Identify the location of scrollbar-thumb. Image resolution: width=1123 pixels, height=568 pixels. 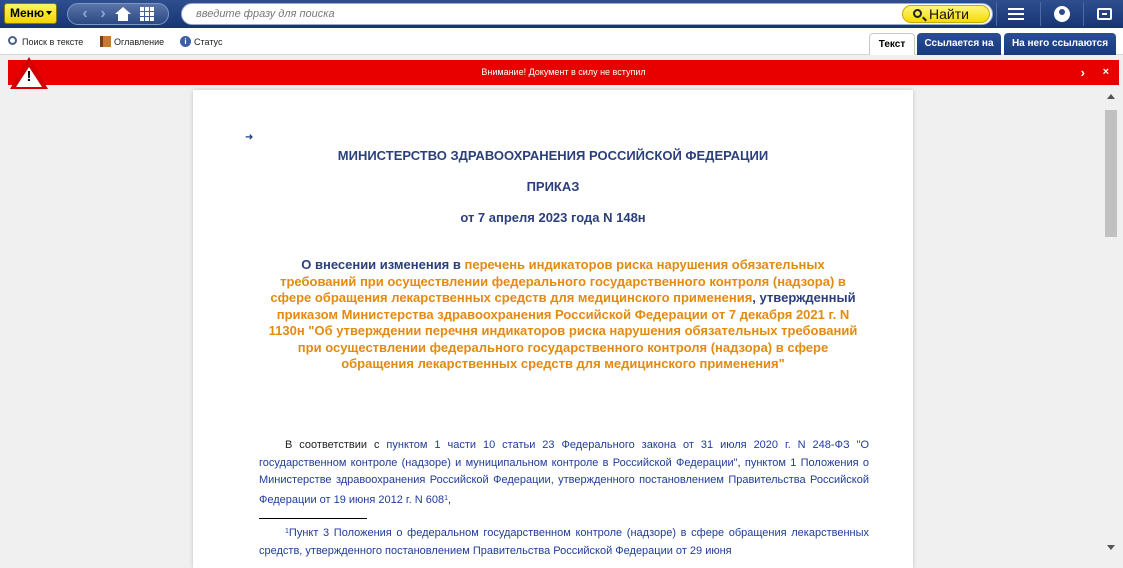
(1111, 173).